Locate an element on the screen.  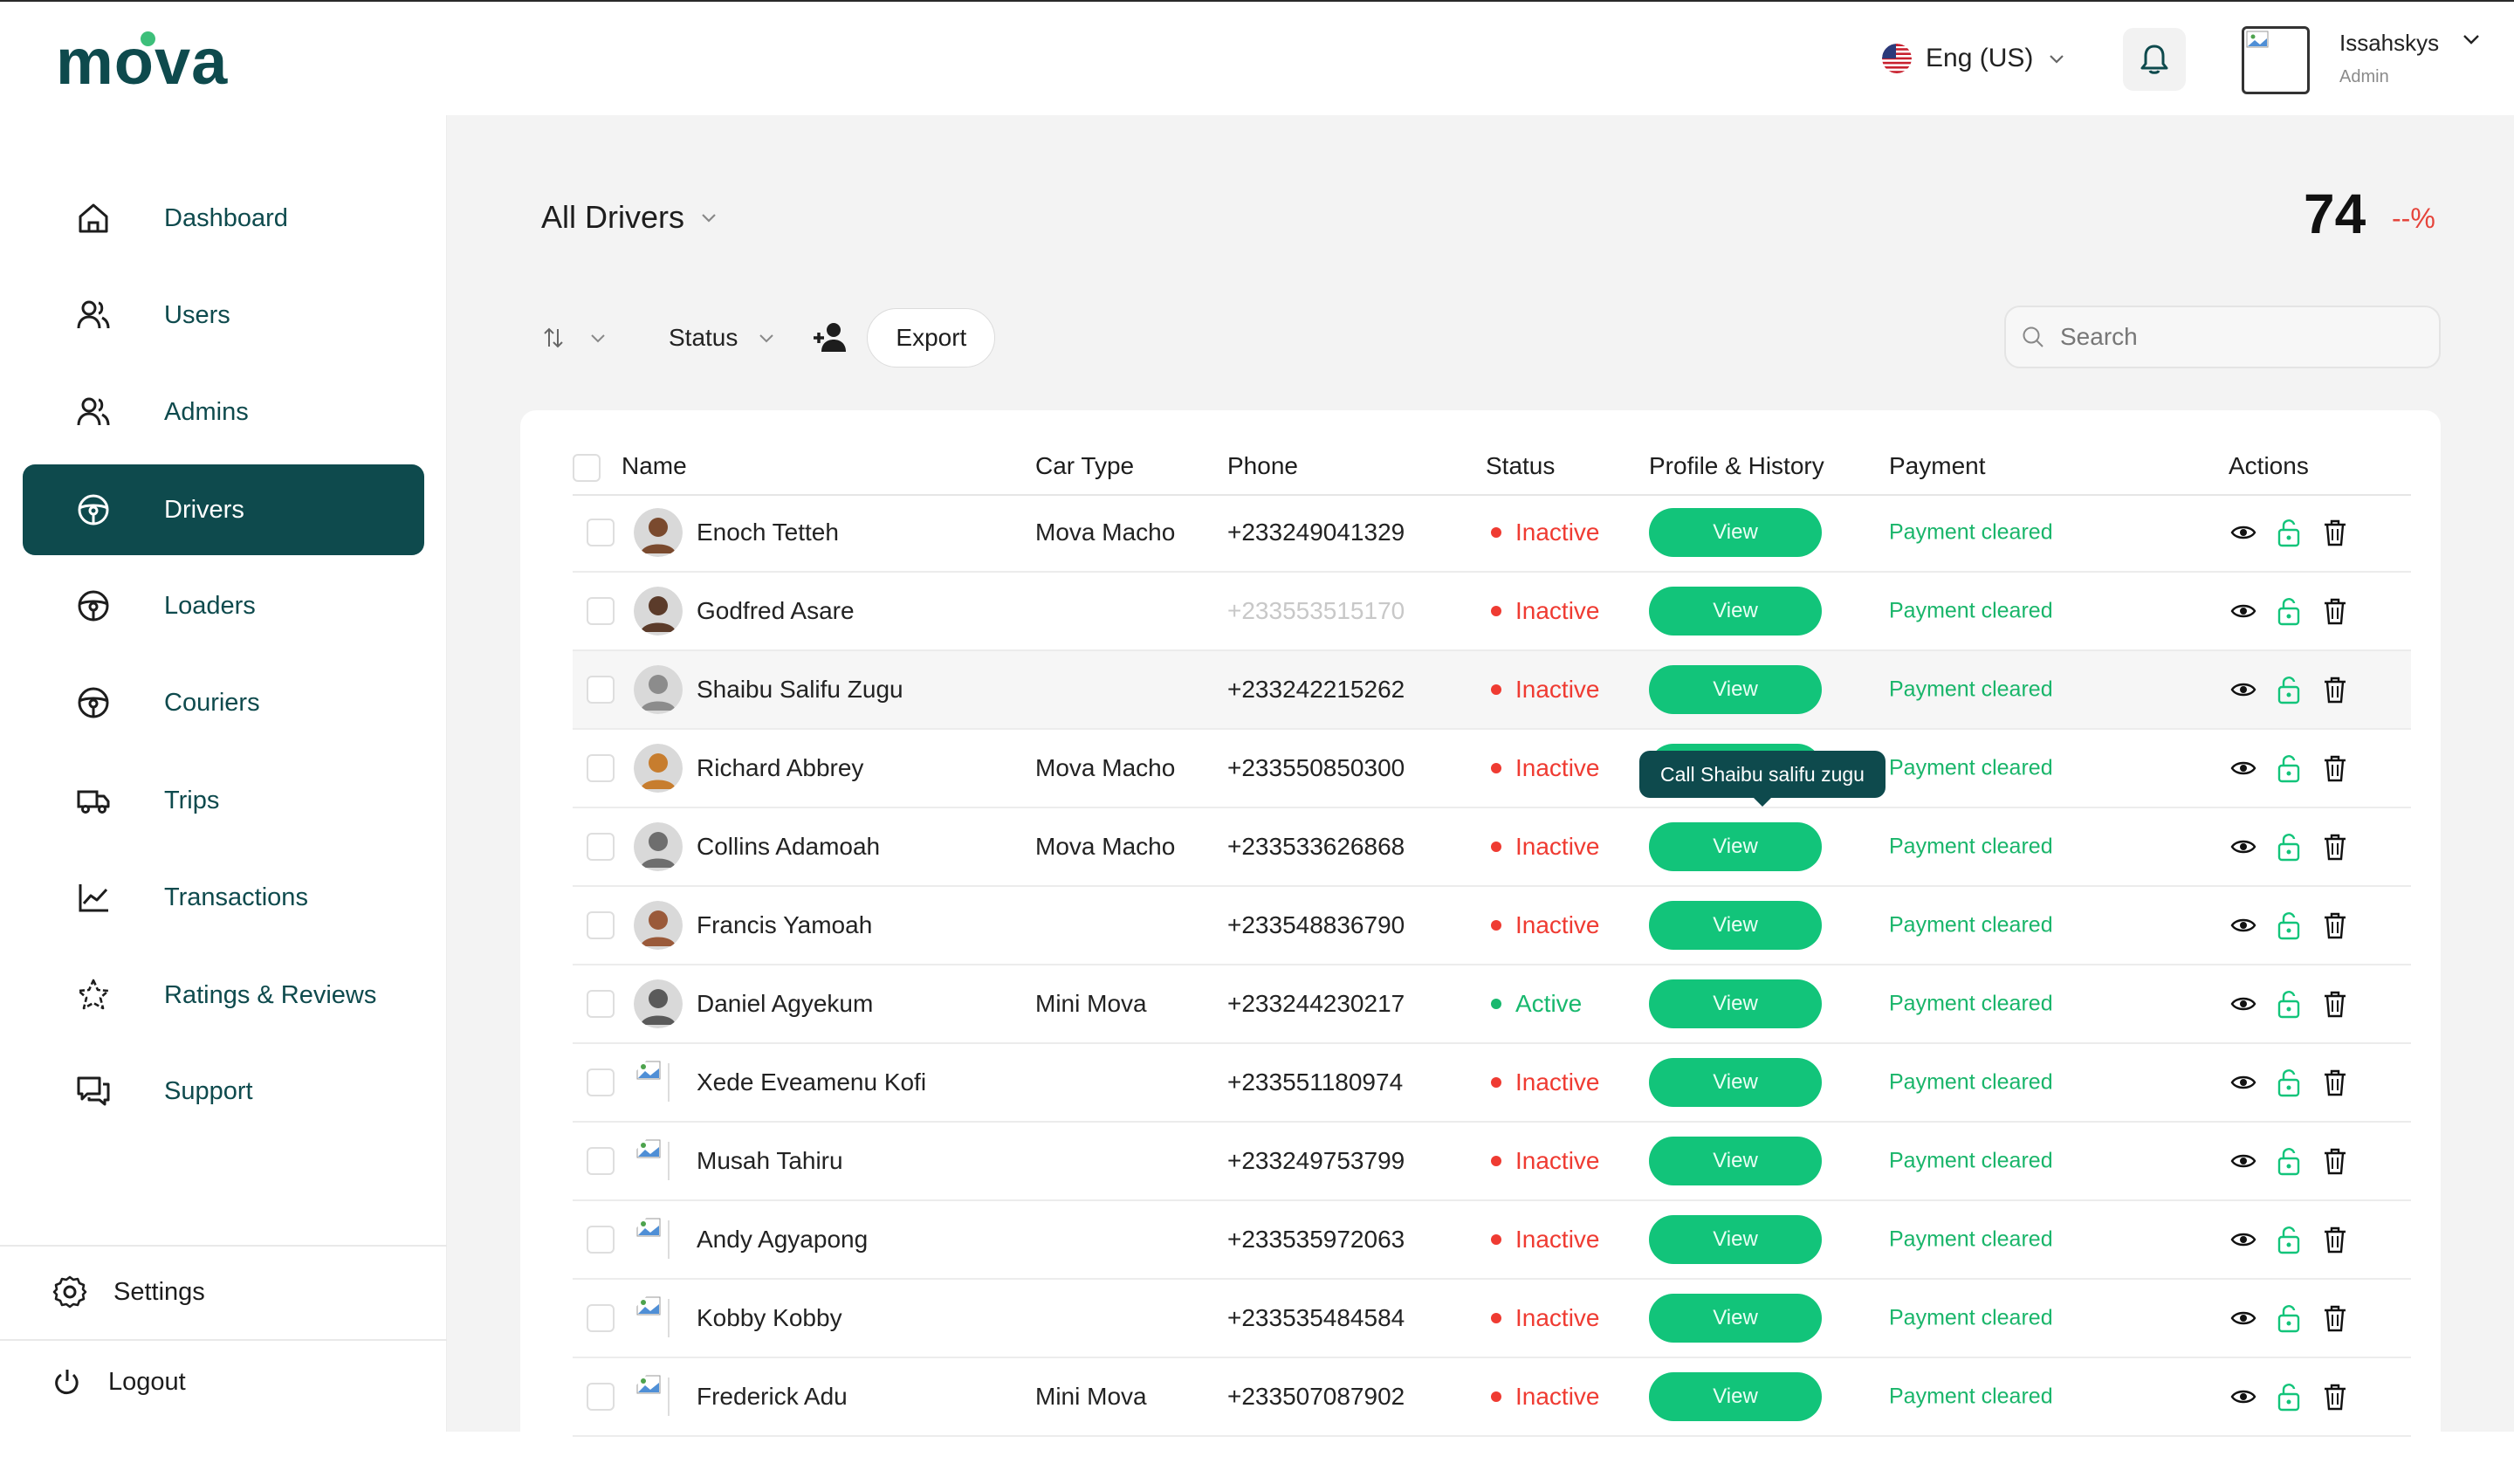
sidebar-item-couriers: Couriers is located at coordinates (223, 703).